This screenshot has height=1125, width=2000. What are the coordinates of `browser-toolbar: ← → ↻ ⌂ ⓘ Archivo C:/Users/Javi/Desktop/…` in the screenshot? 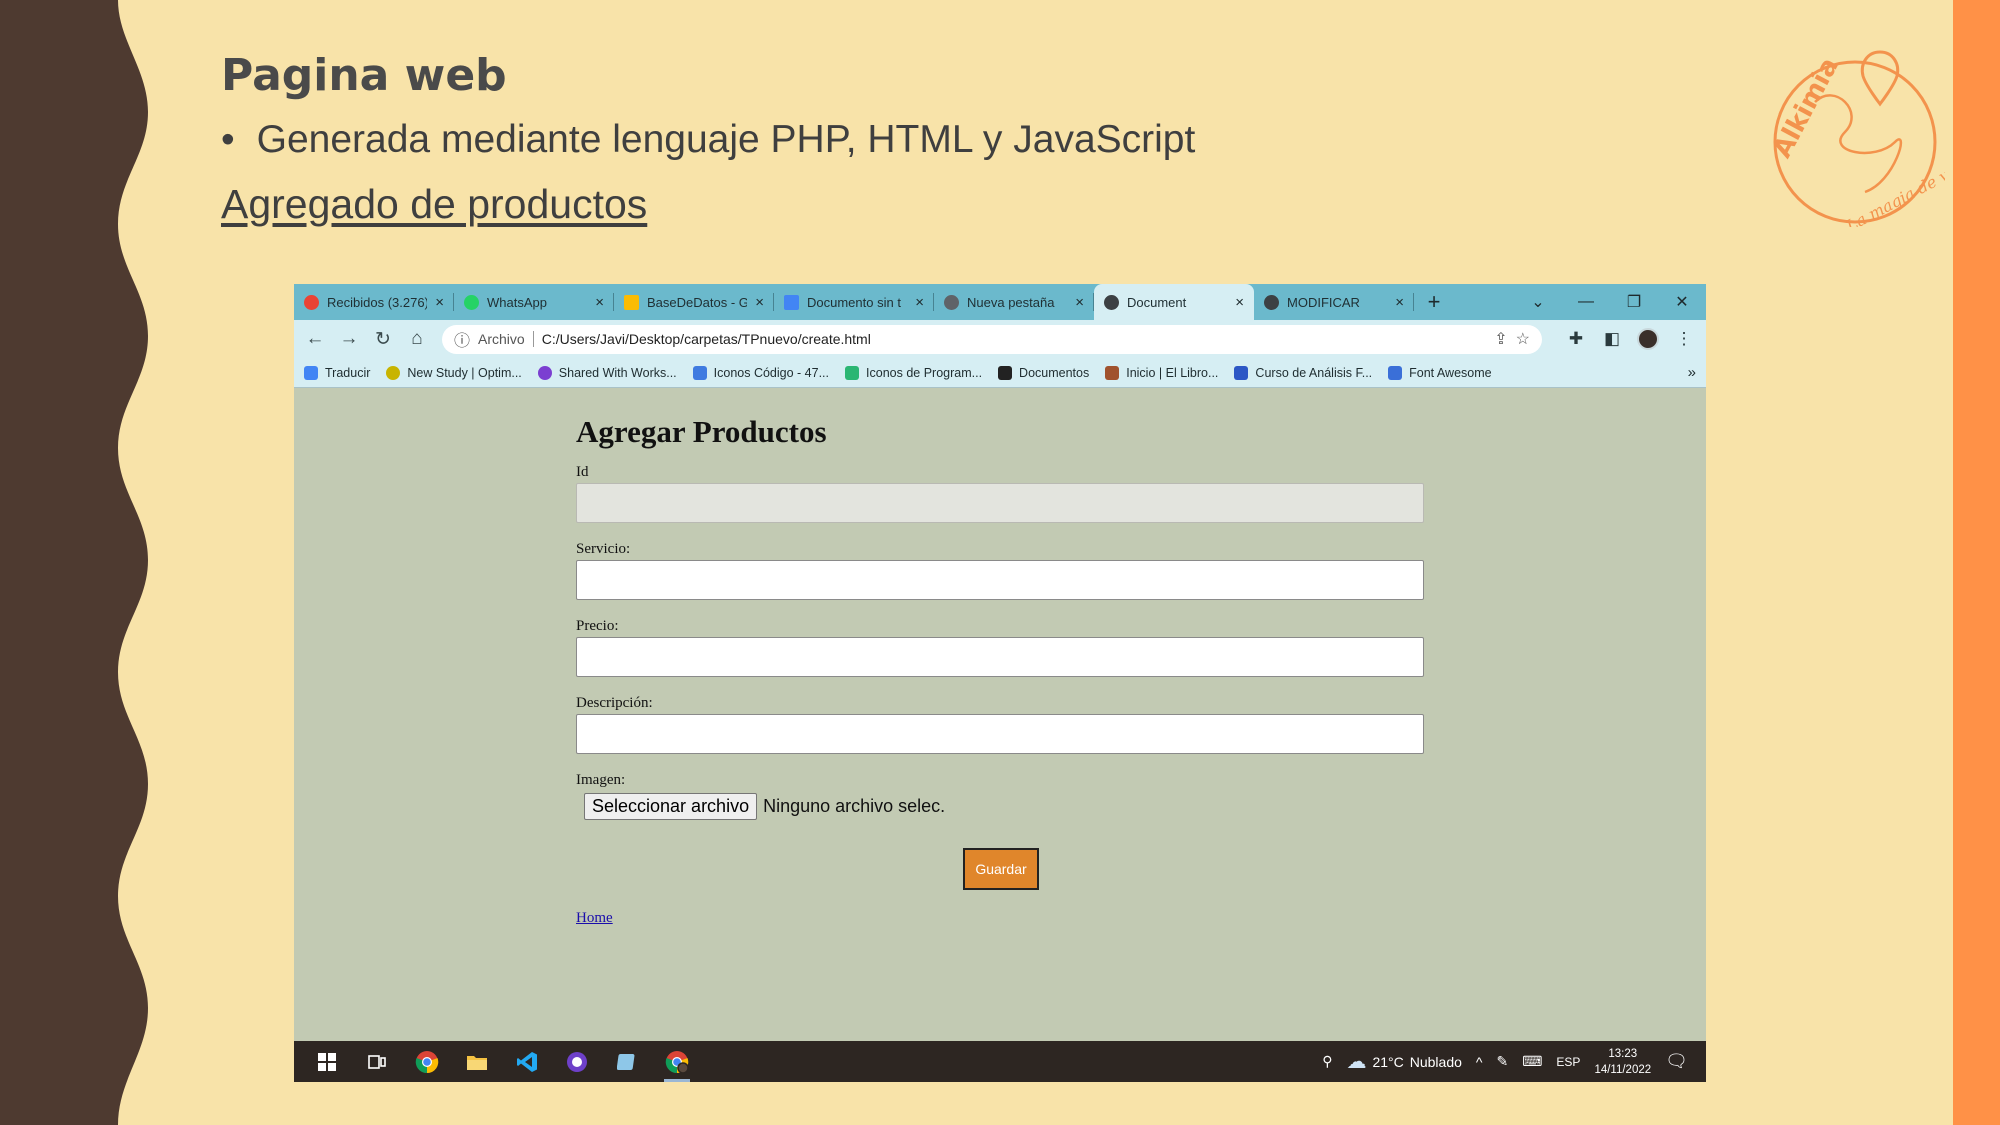 It's located at (1000, 339).